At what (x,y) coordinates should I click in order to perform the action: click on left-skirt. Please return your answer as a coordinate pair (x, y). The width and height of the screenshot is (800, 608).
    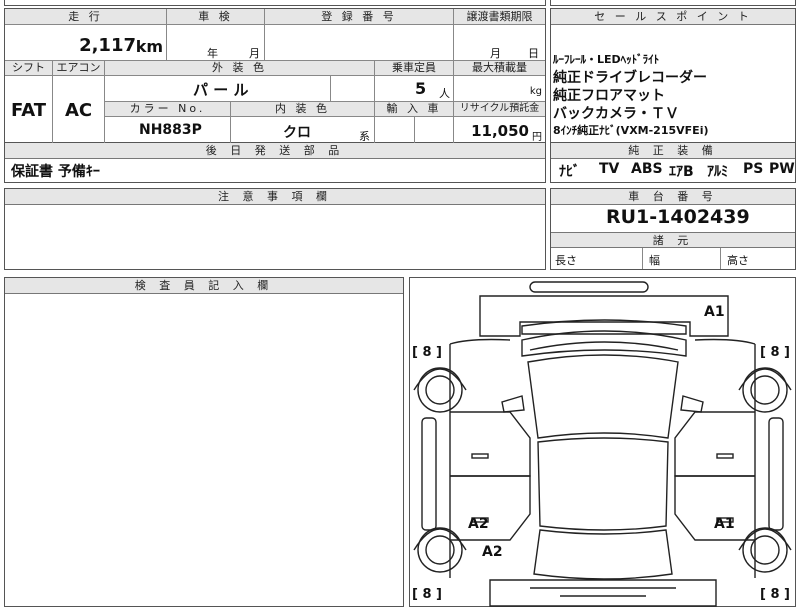
    Looking at the image, I should click on (429, 474).